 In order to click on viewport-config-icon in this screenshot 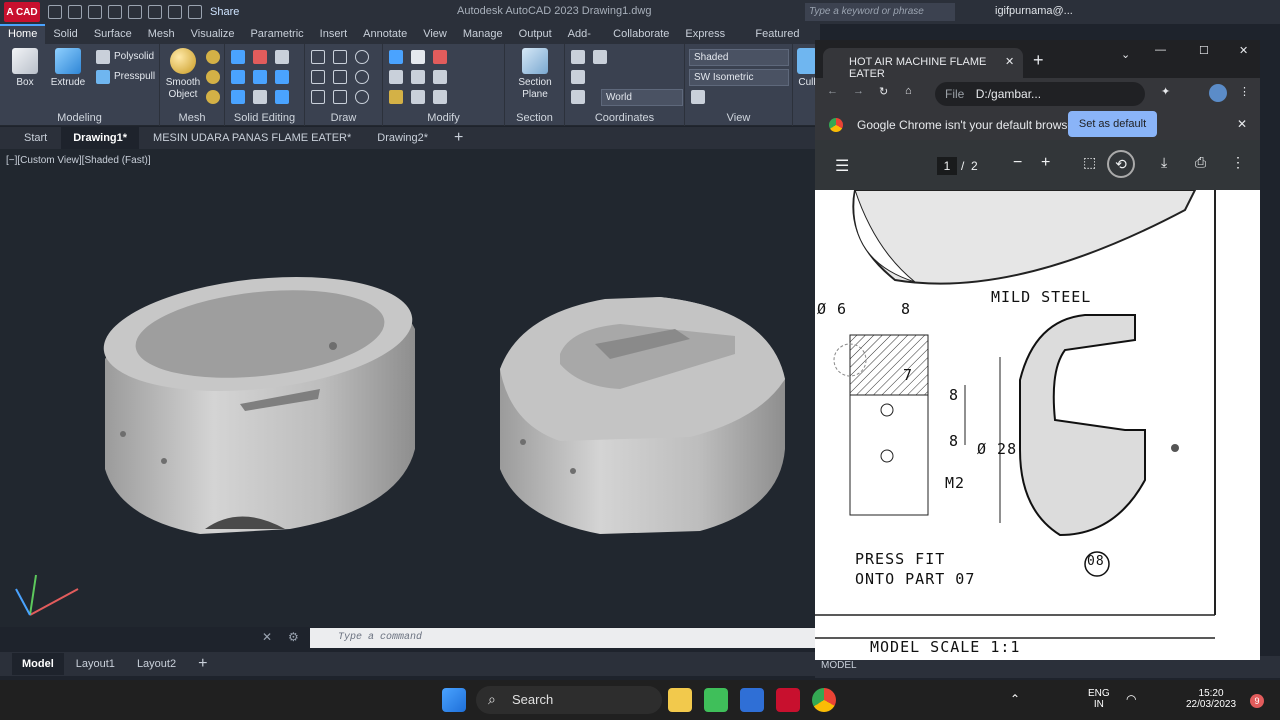, I will do `click(698, 97)`.